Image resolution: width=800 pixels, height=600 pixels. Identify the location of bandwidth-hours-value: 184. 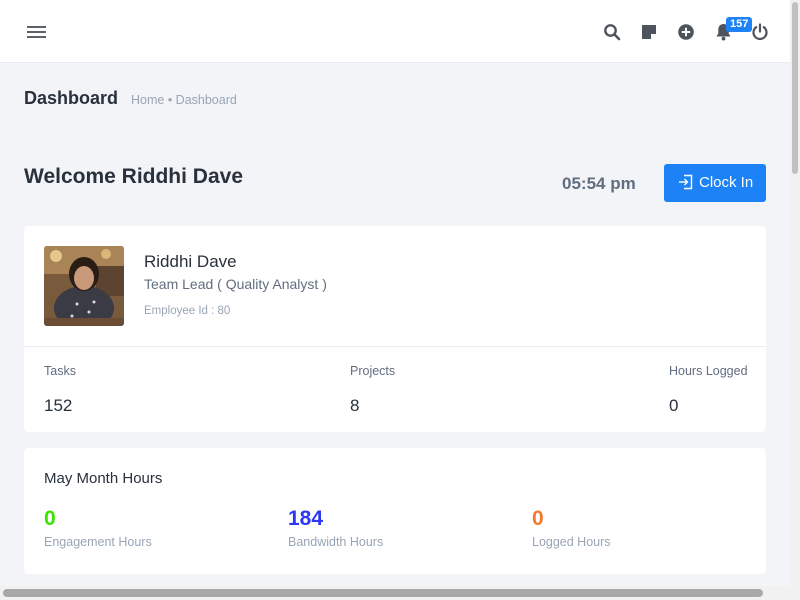
(306, 518).